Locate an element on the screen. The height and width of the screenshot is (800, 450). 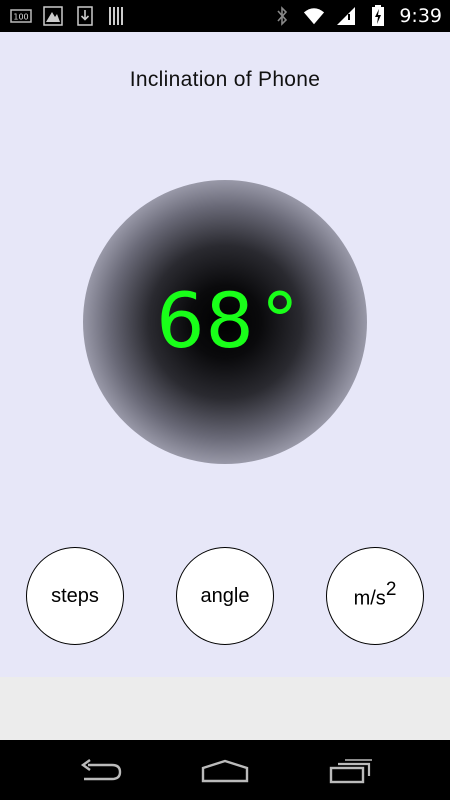
home-icon is located at coordinates (225, 771).